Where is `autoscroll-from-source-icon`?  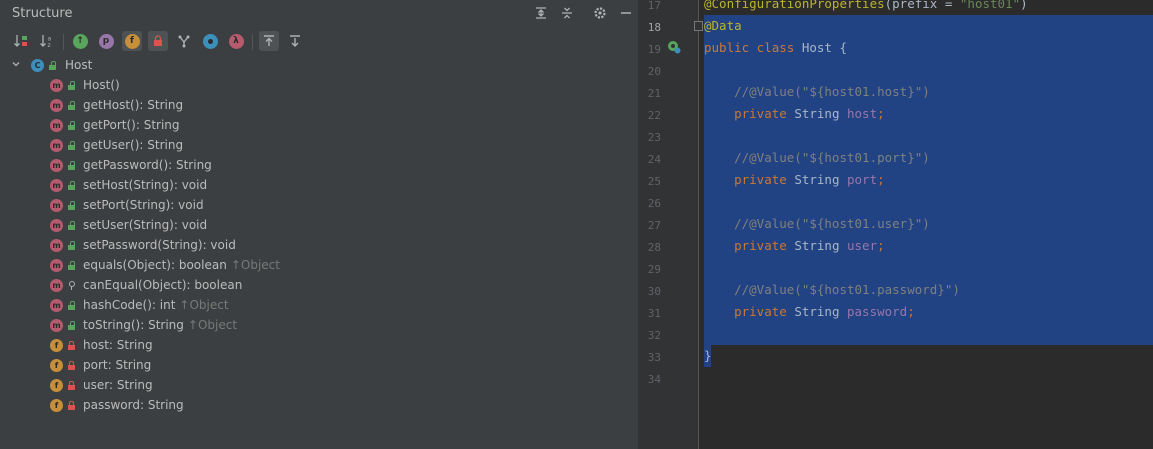 autoscroll-from-source-icon is located at coordinates (295, 41).